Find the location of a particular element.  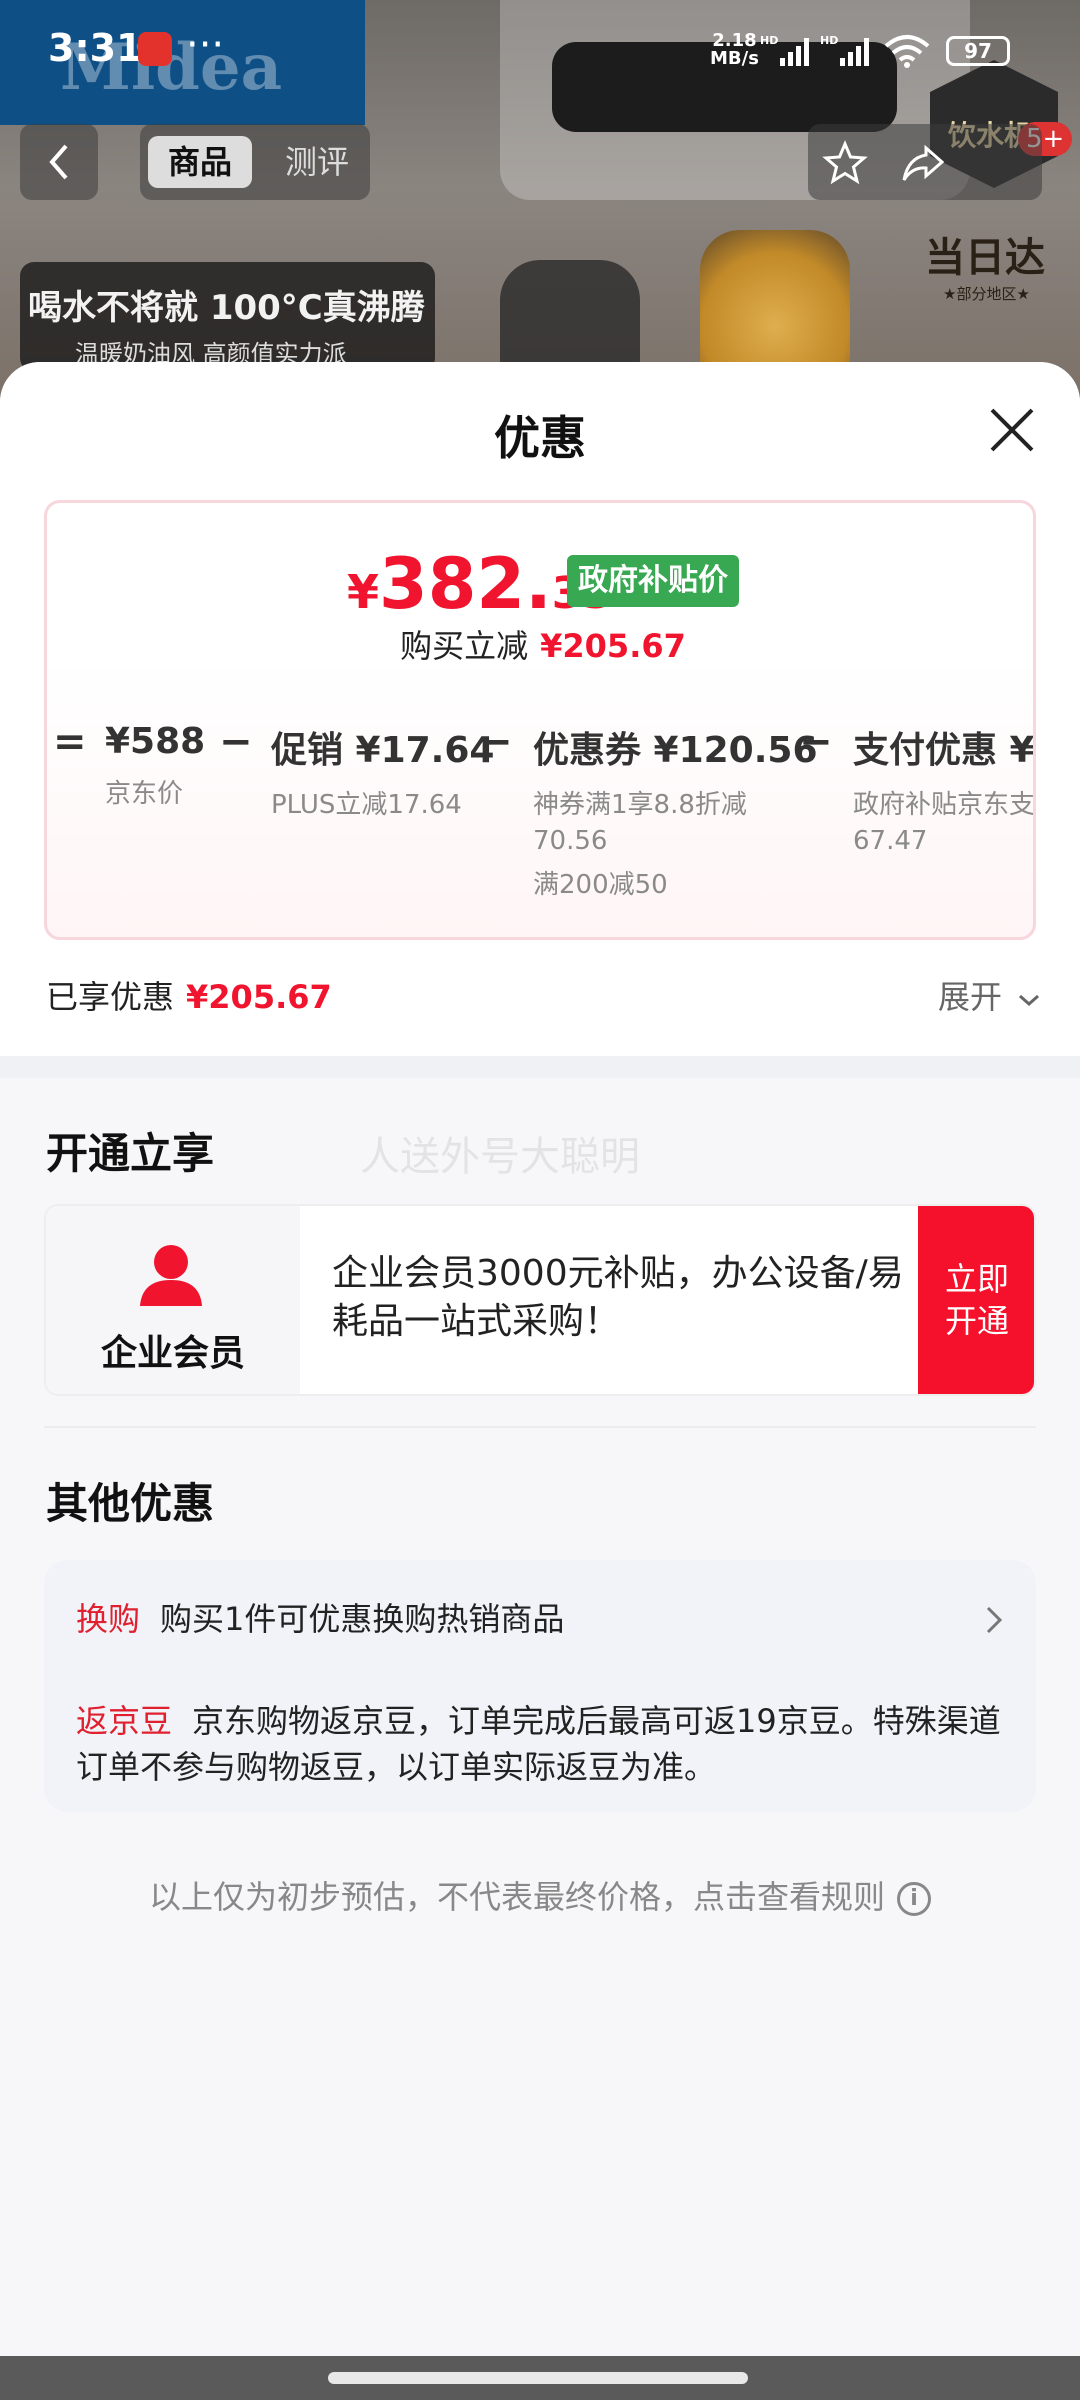

same-day-delivery-note: ★部分地区★ is located at coordinates (986, 294).